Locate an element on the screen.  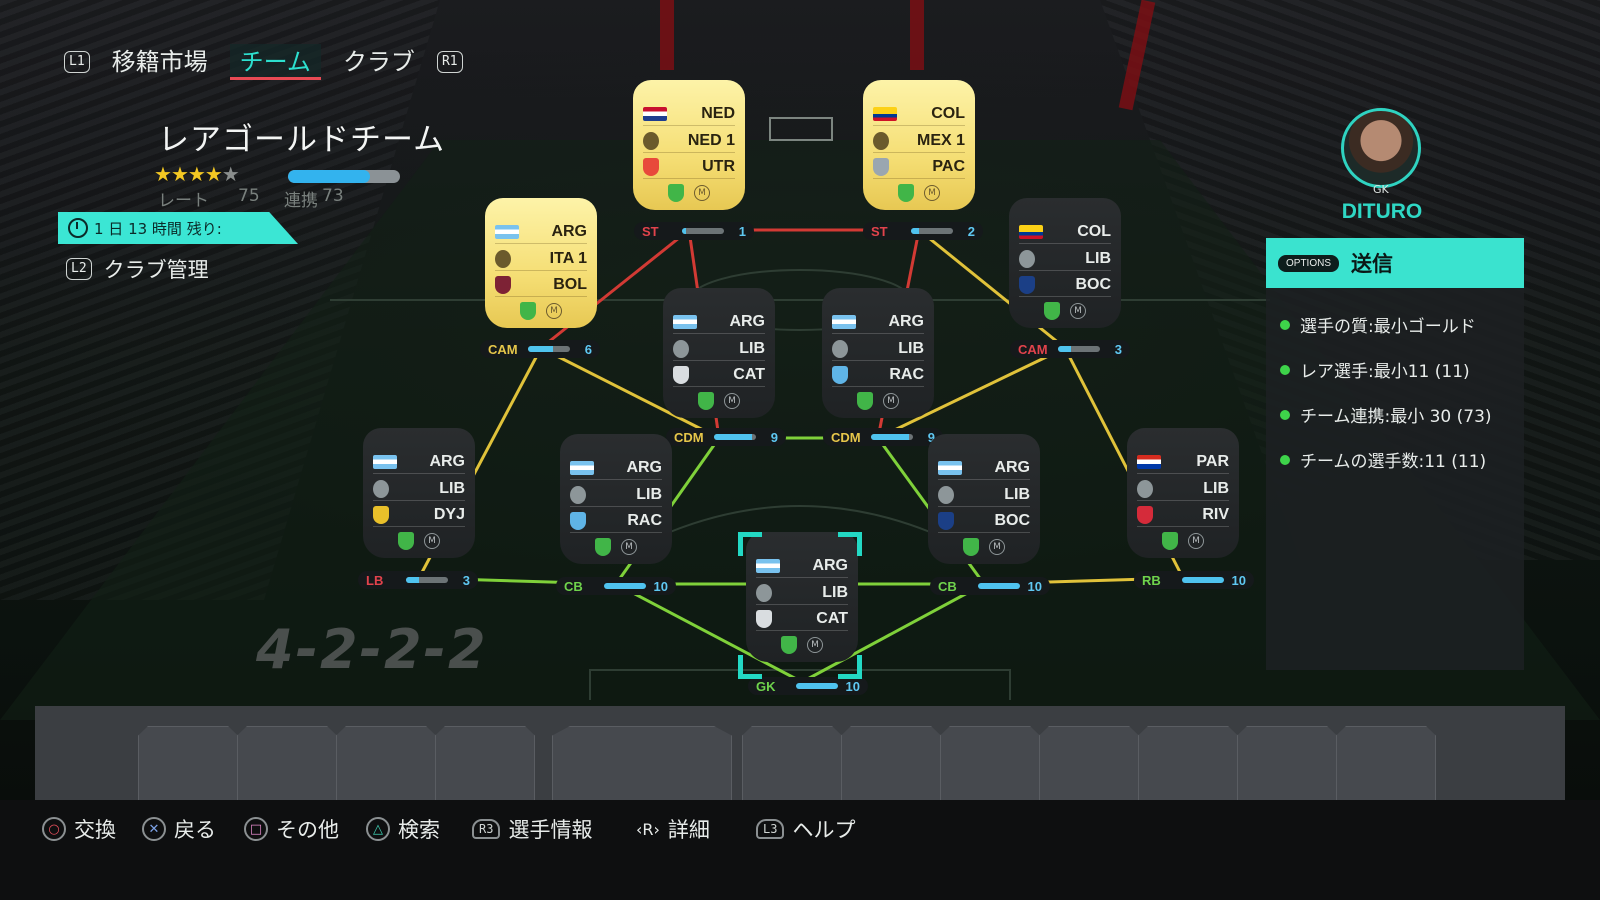
player-card-cdmR: ARG LIB RAC M is located at coordinates (878, 353).